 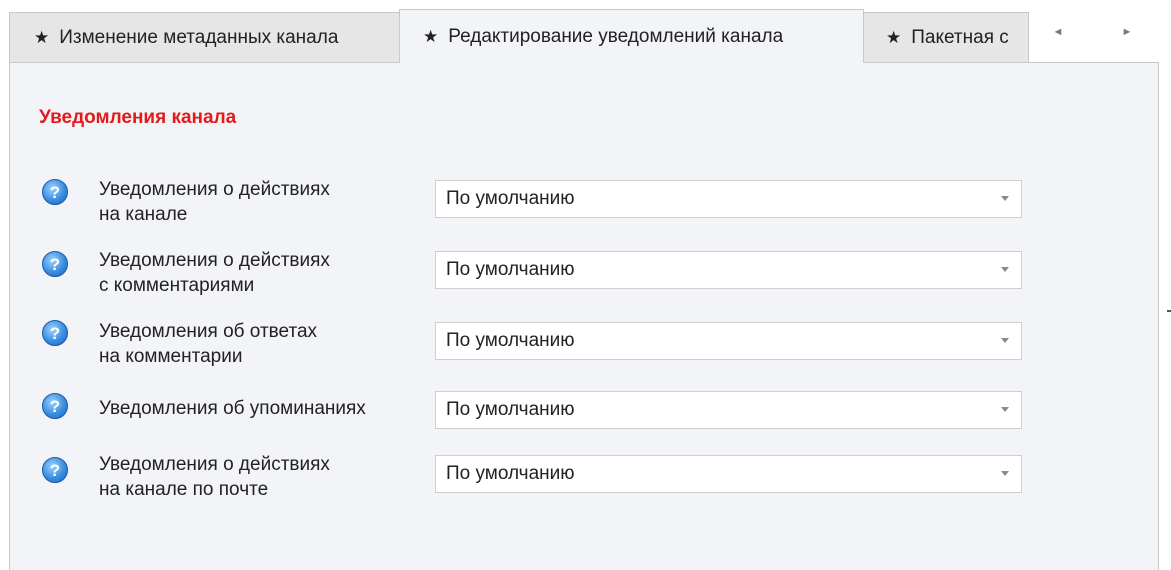 I want to click on setting-label-line: на канале по почте, so click(x=184, y=489).